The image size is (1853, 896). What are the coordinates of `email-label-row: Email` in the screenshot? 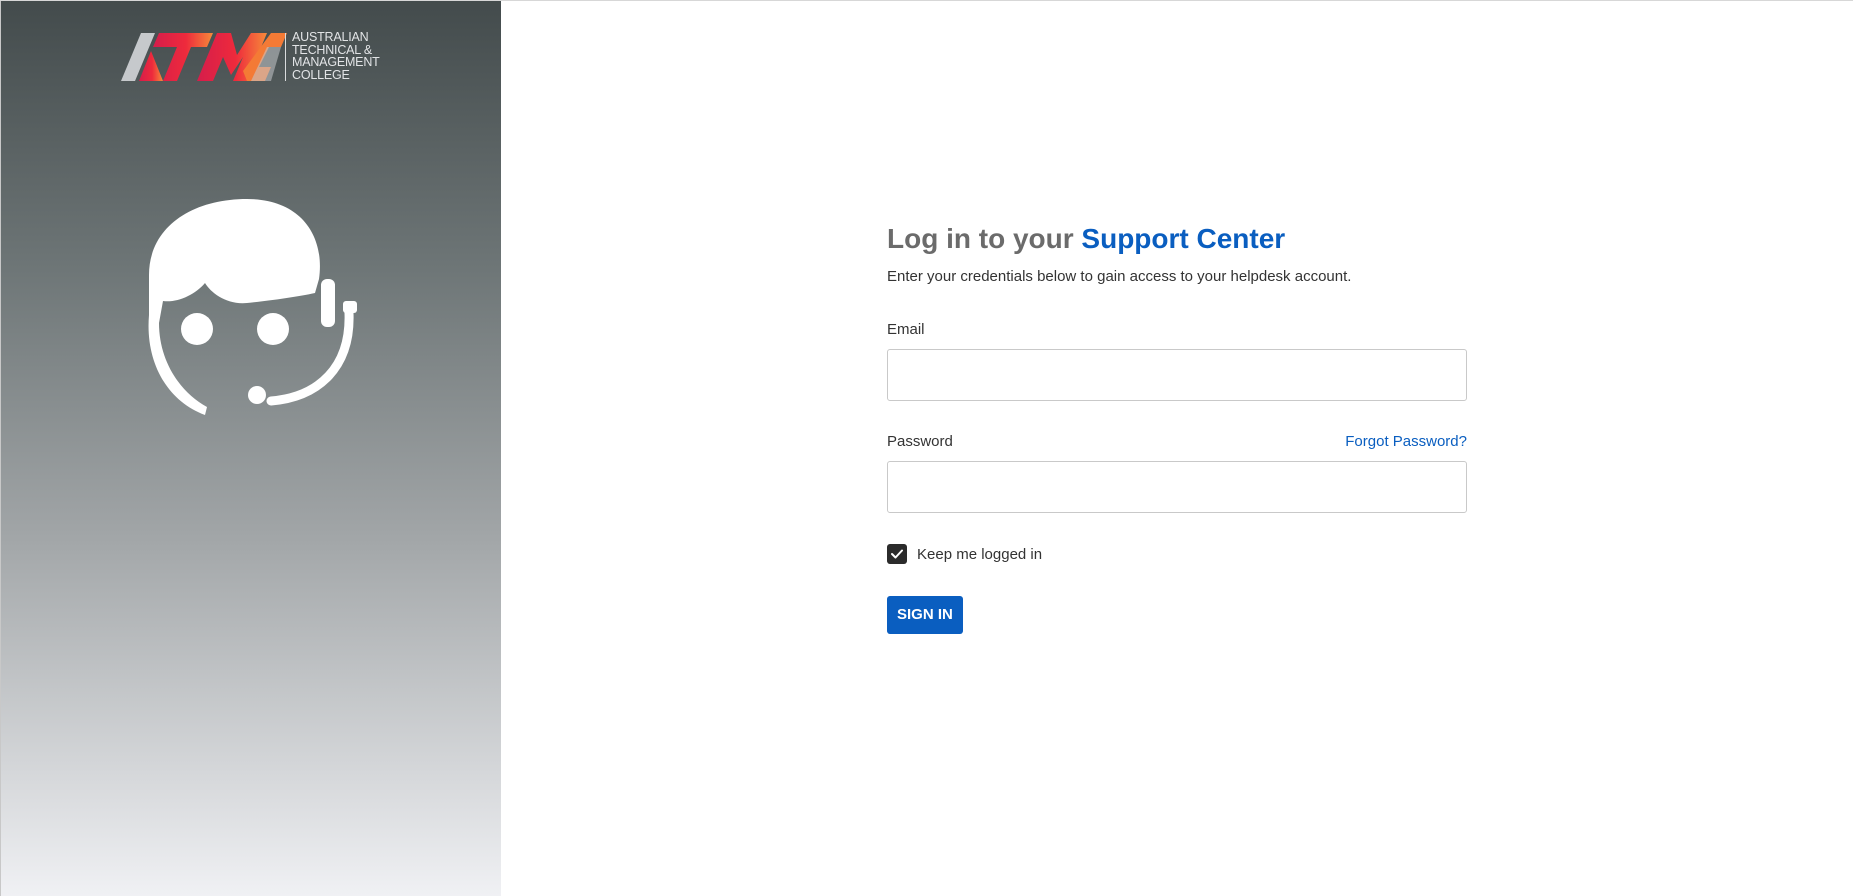 It's located at (1177, 329).